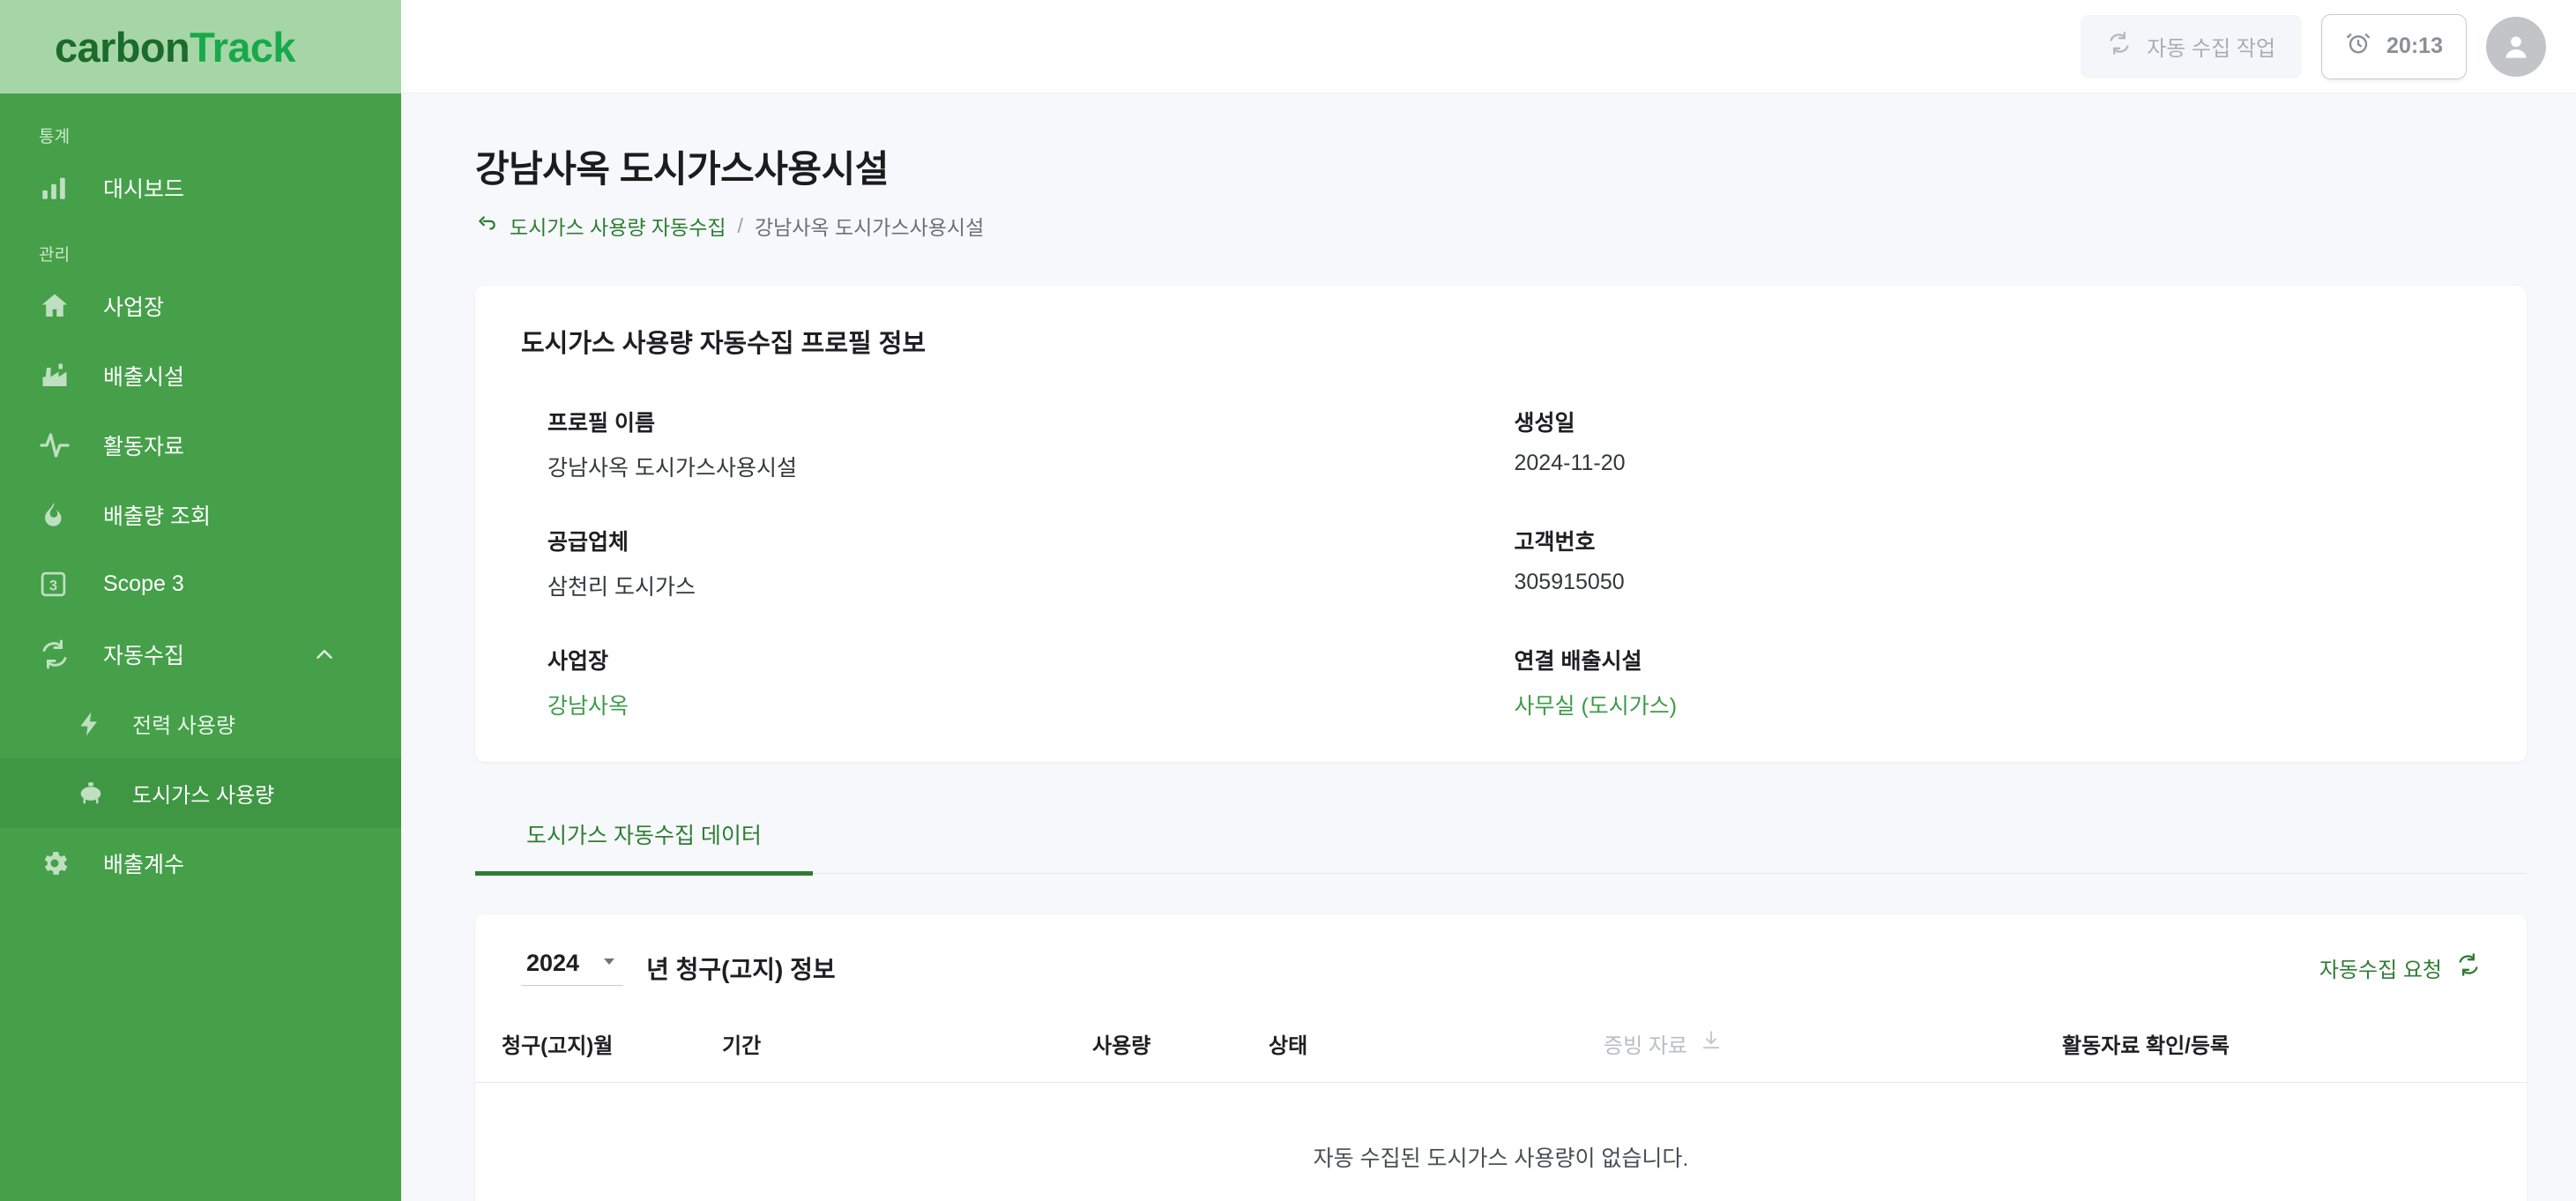 The width and height of the screenshot is (2576, 1201). I want to click on breadcrumb-parent-link: 도시가스 사용량 자동수집, so click(618, 226).